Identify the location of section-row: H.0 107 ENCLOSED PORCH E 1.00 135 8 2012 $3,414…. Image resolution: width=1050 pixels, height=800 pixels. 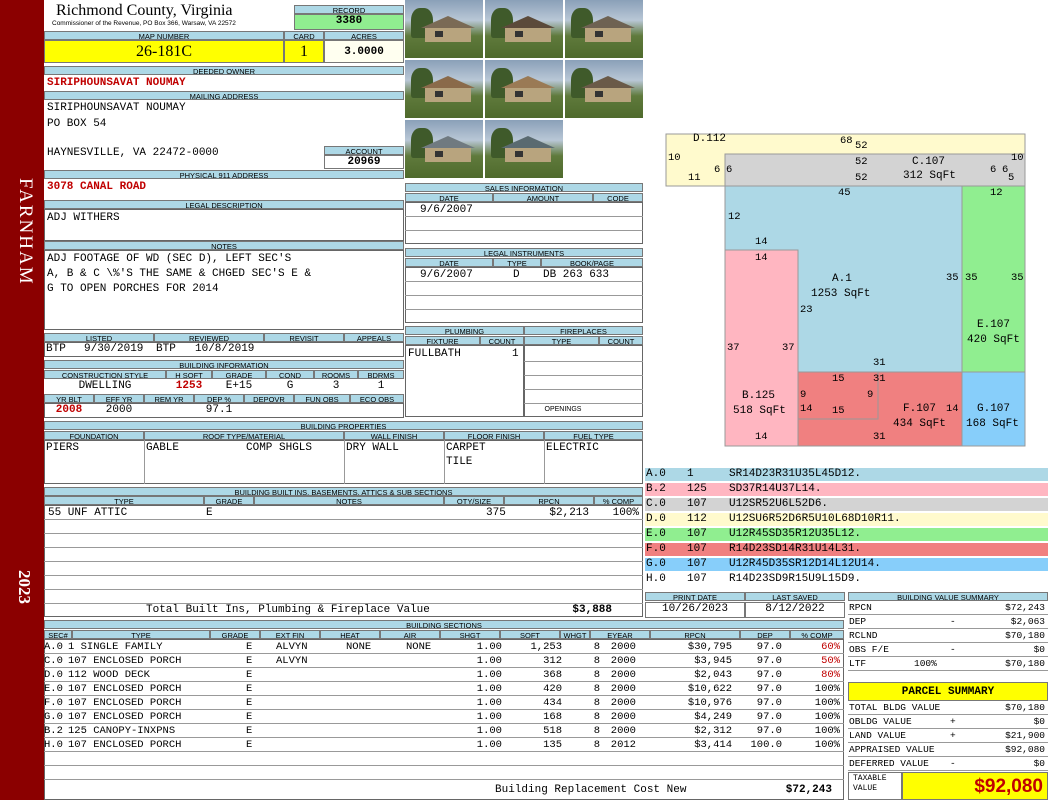
(444, 746).